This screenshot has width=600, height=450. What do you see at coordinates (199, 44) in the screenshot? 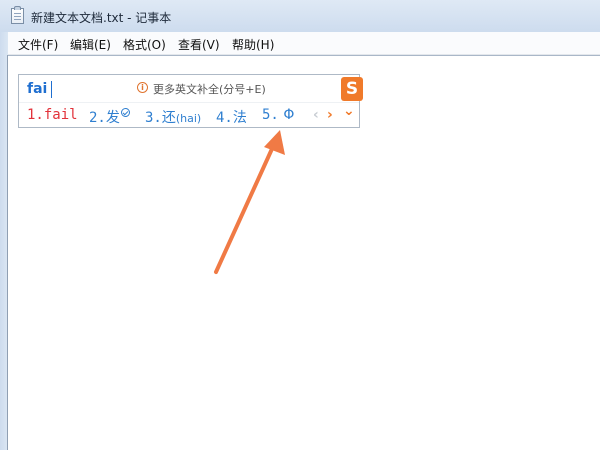
I see `menu-view: 查看(V)` at bounding box center [199, 44].